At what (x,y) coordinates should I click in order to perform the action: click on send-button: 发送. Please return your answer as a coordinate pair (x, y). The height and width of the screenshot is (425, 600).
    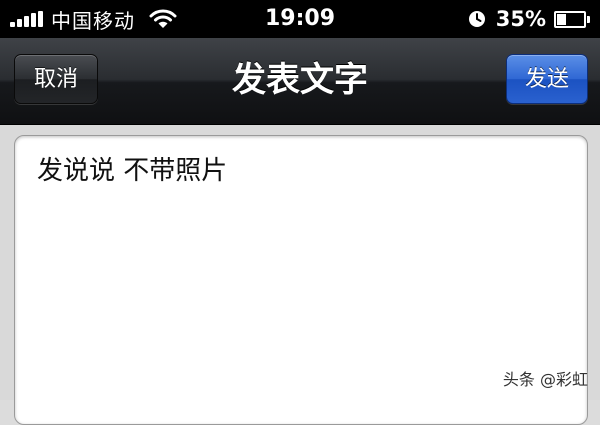
    Looking at the image, I should click on (547, 79).